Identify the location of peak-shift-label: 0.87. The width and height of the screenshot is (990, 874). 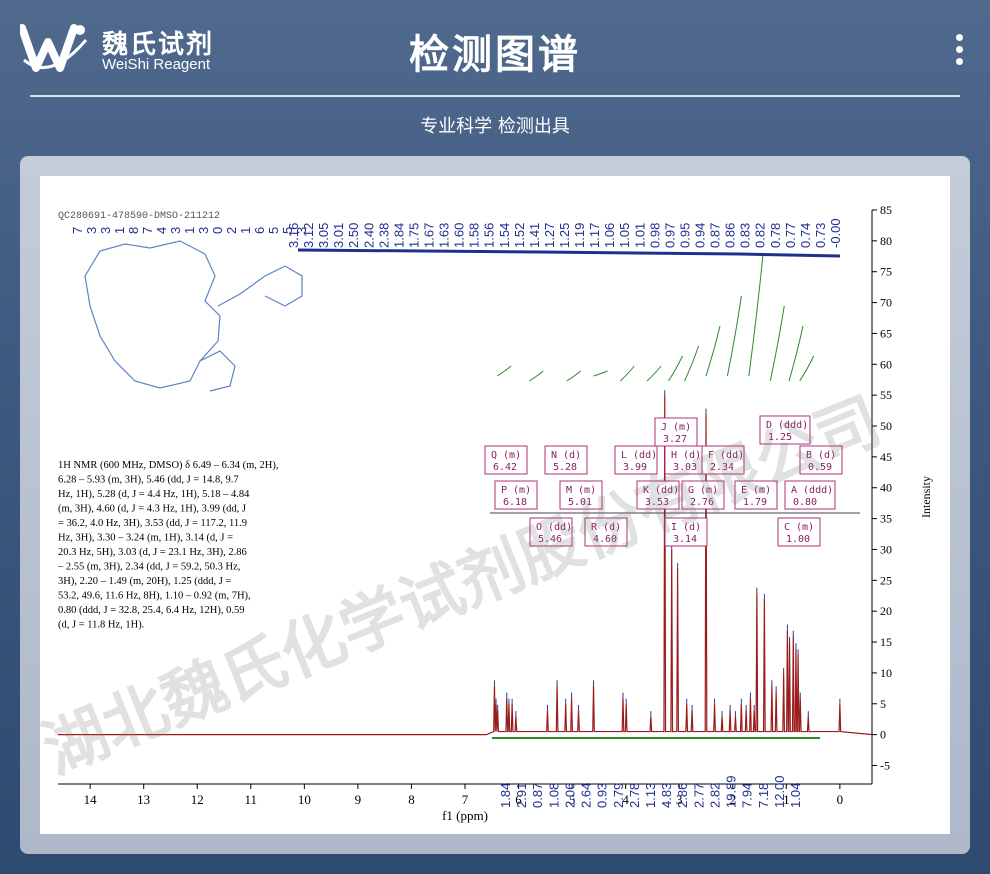
(715, 235).